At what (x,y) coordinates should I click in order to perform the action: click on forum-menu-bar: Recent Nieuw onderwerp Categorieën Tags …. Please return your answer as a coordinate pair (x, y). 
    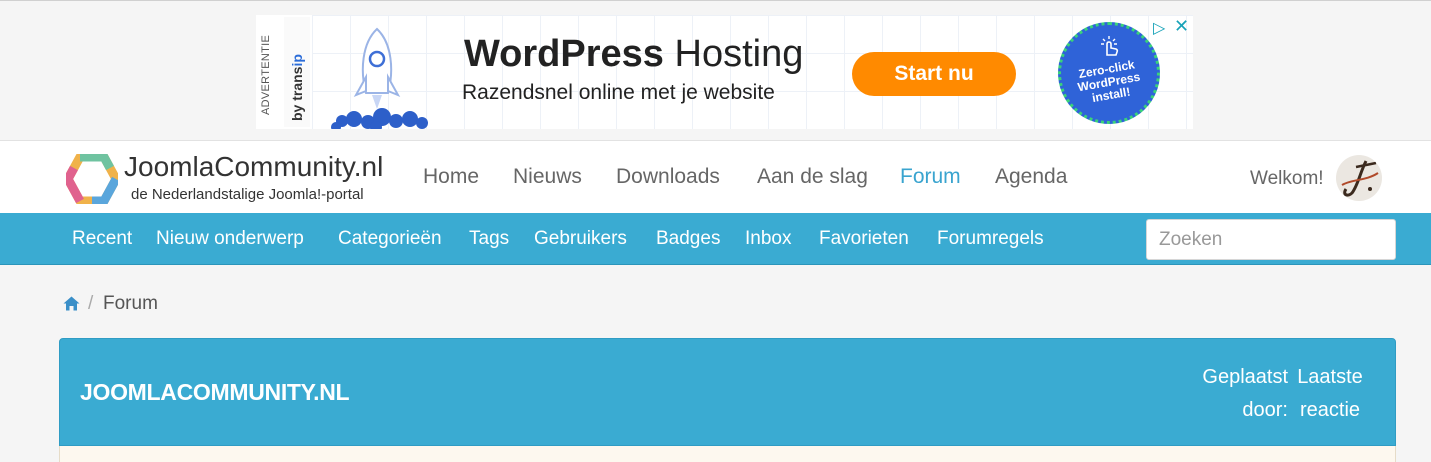
    Looking at the image, I should click on (715, 239).